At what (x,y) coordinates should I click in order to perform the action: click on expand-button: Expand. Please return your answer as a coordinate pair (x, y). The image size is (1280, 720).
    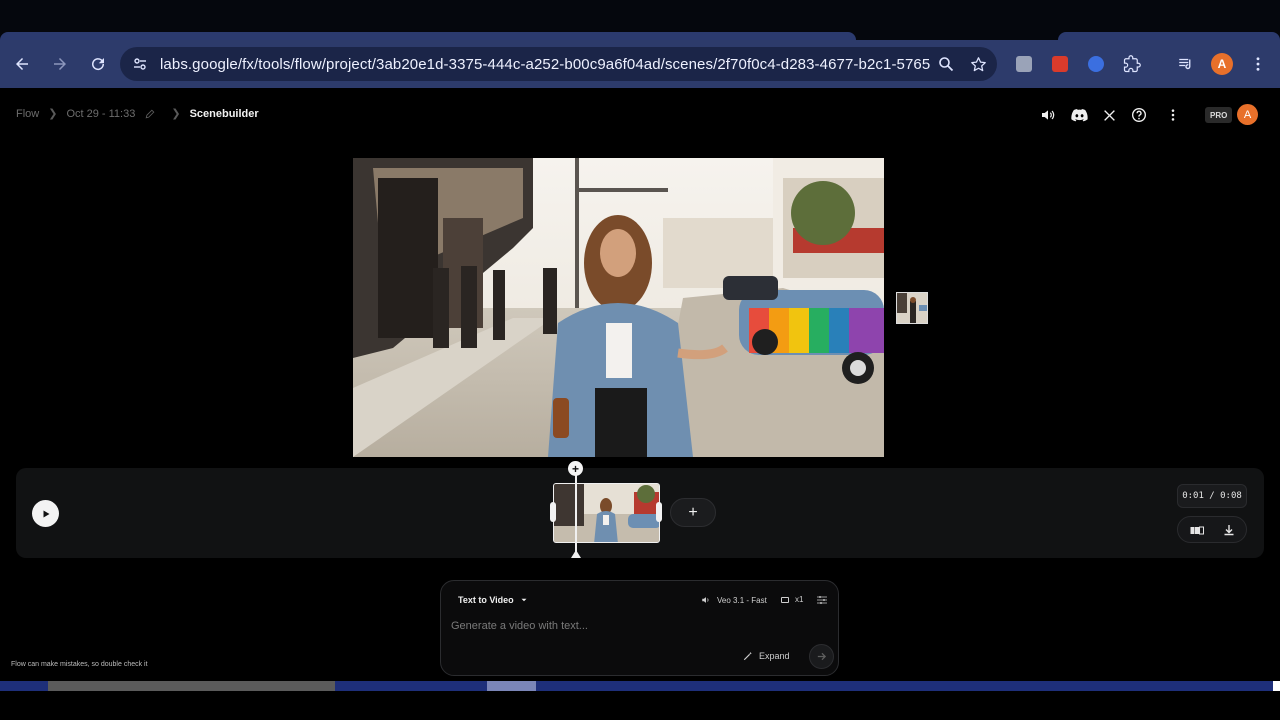
    Looking at the image, I should click on (766, 656).